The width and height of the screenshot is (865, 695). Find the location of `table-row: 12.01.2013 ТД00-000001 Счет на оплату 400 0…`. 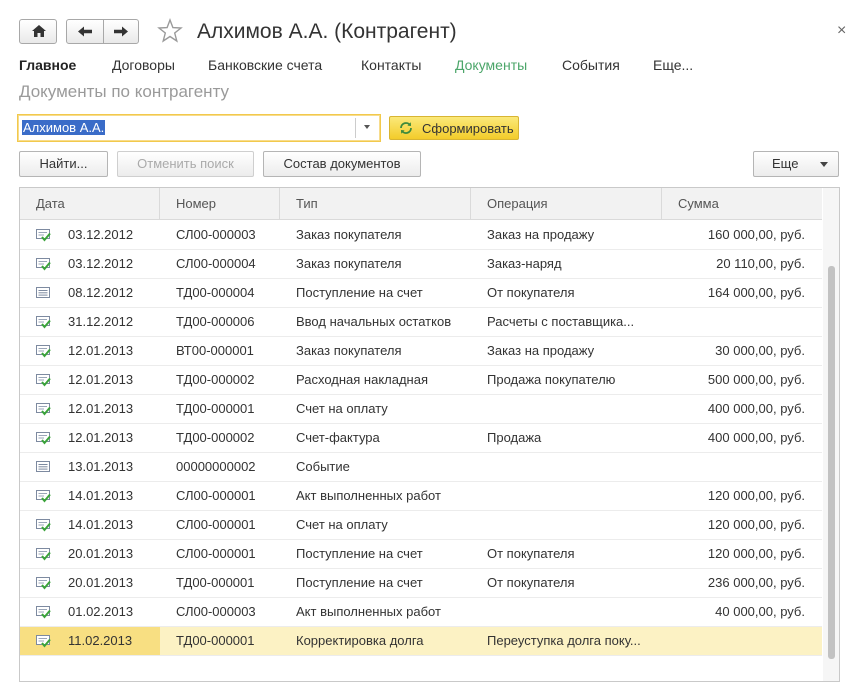

table-row: 12.01.2013 ТД00-000001 Счет на оплату 400 0… is located at coordinates (421, 409).